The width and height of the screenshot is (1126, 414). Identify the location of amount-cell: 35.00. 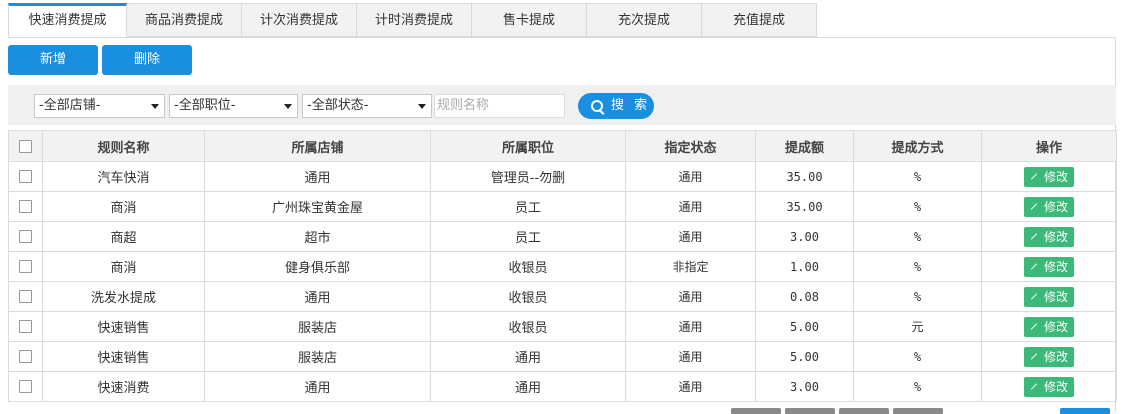
(804, 206).